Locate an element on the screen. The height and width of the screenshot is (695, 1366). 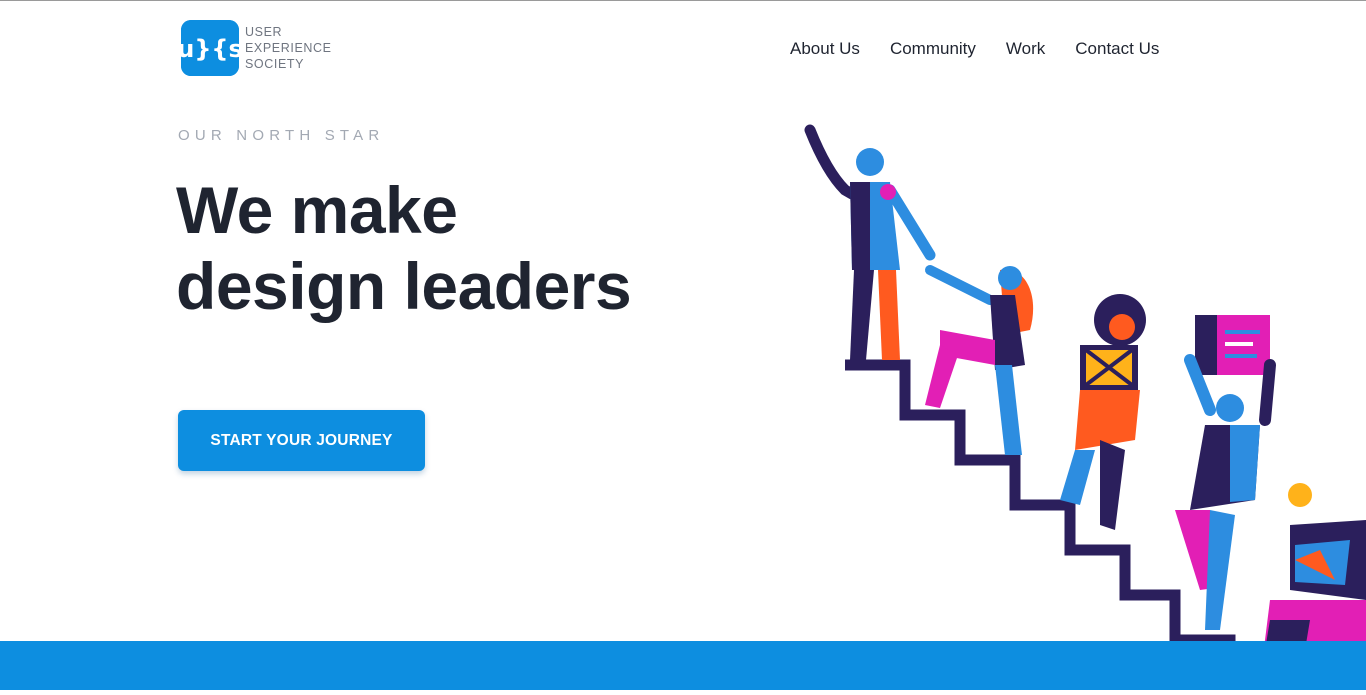
nav-contact-us: Contact Us is located at coordinates (1117, 49).